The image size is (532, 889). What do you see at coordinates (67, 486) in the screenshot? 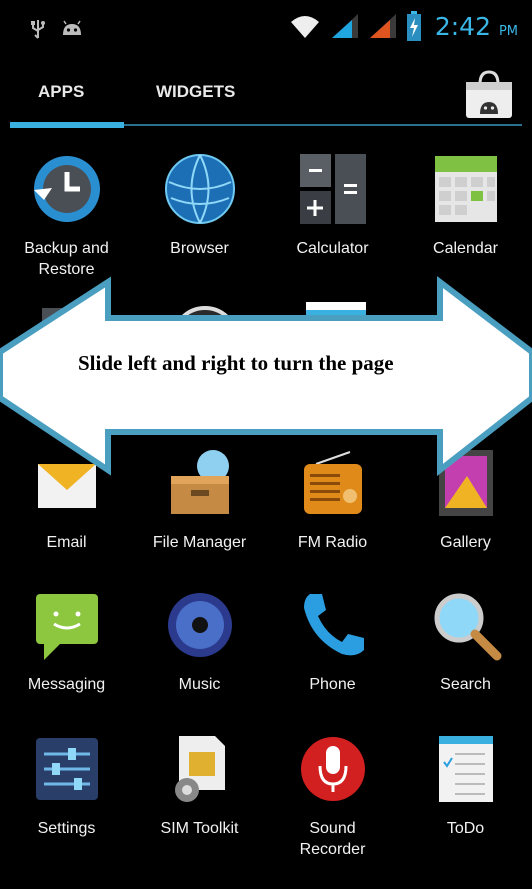
I see `email-icon` at bounding box center [67, 486].